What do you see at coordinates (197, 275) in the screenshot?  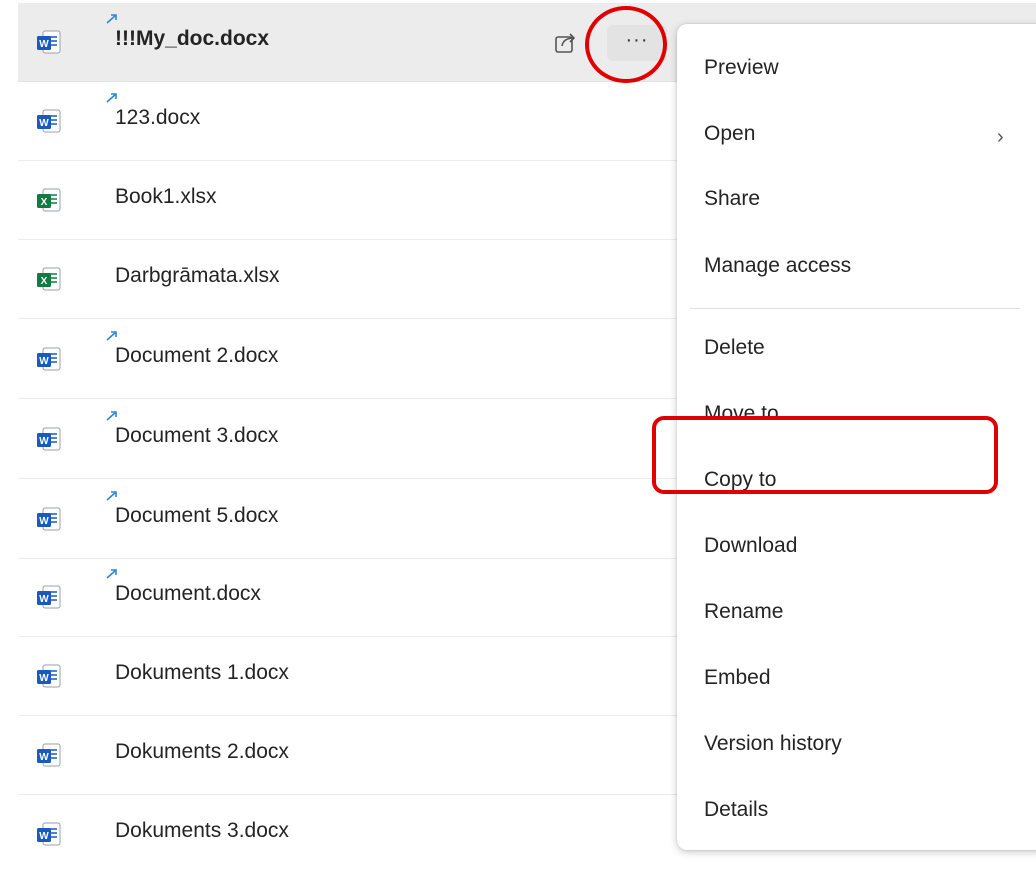 I see `file-name: Darbgrāmata.xlsx` at bounding box center [197, 275].